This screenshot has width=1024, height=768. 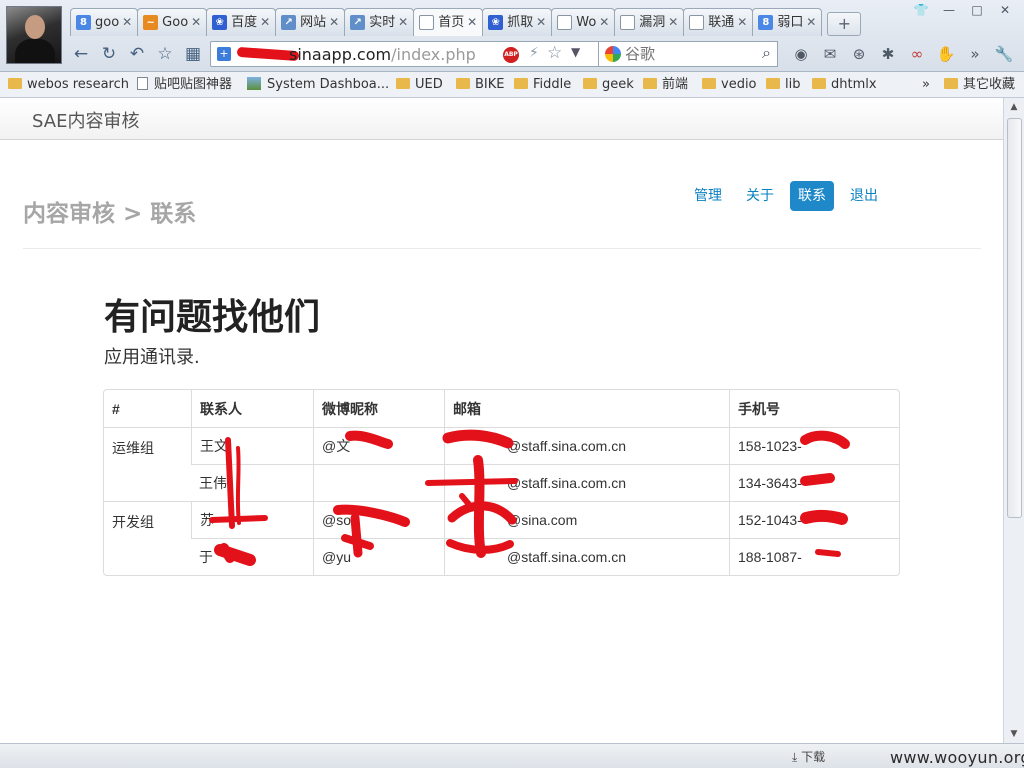 I want to click on reload-icon: ↻, so click(x=109, y=54).